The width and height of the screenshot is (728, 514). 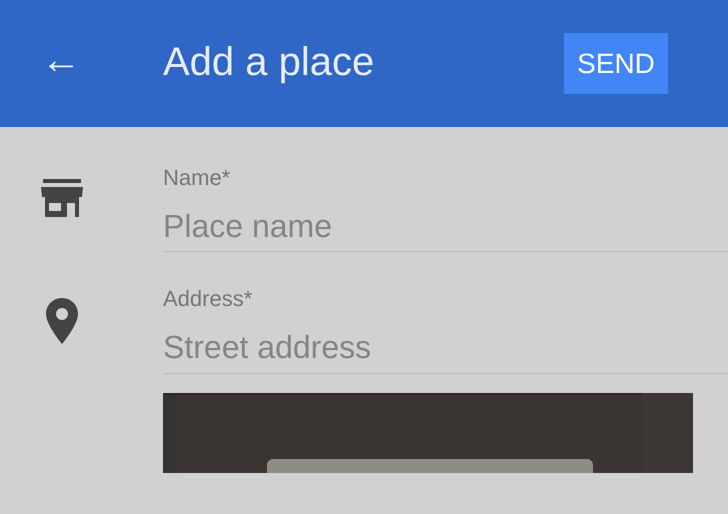 What do you see at coordinates (268, 62) in the screenshot?
I see `screen-title: Add a place` at bounding box center [268, 62].